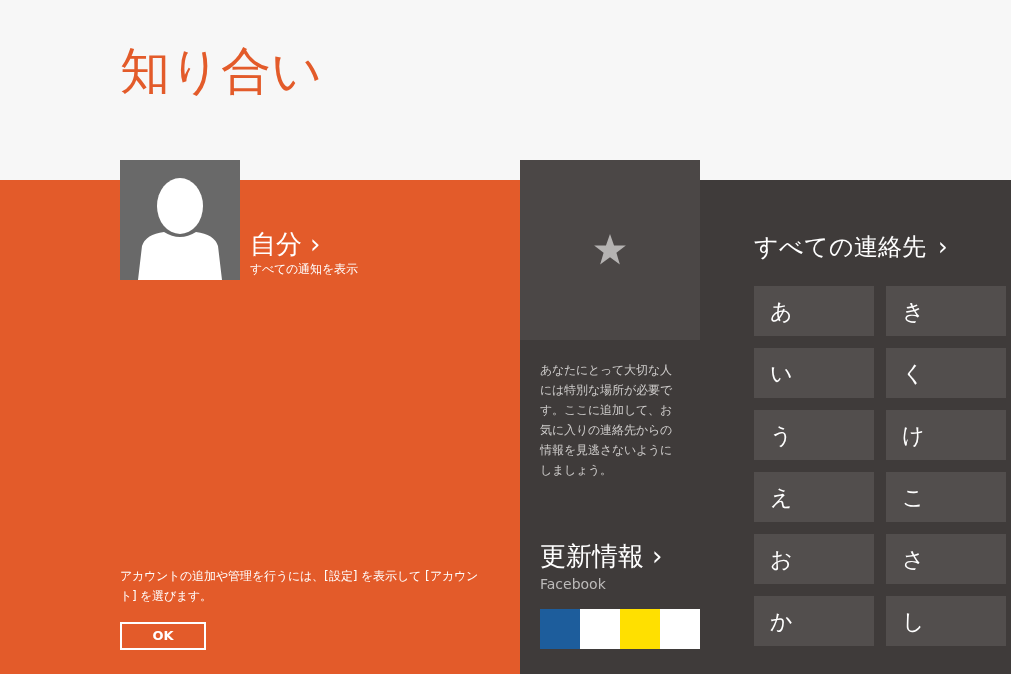 The height and width of the screenshot is (674, 1011). Describe the element at coordinates (946, 373) in the screenshot. I see `letter-tile: く` at that location.